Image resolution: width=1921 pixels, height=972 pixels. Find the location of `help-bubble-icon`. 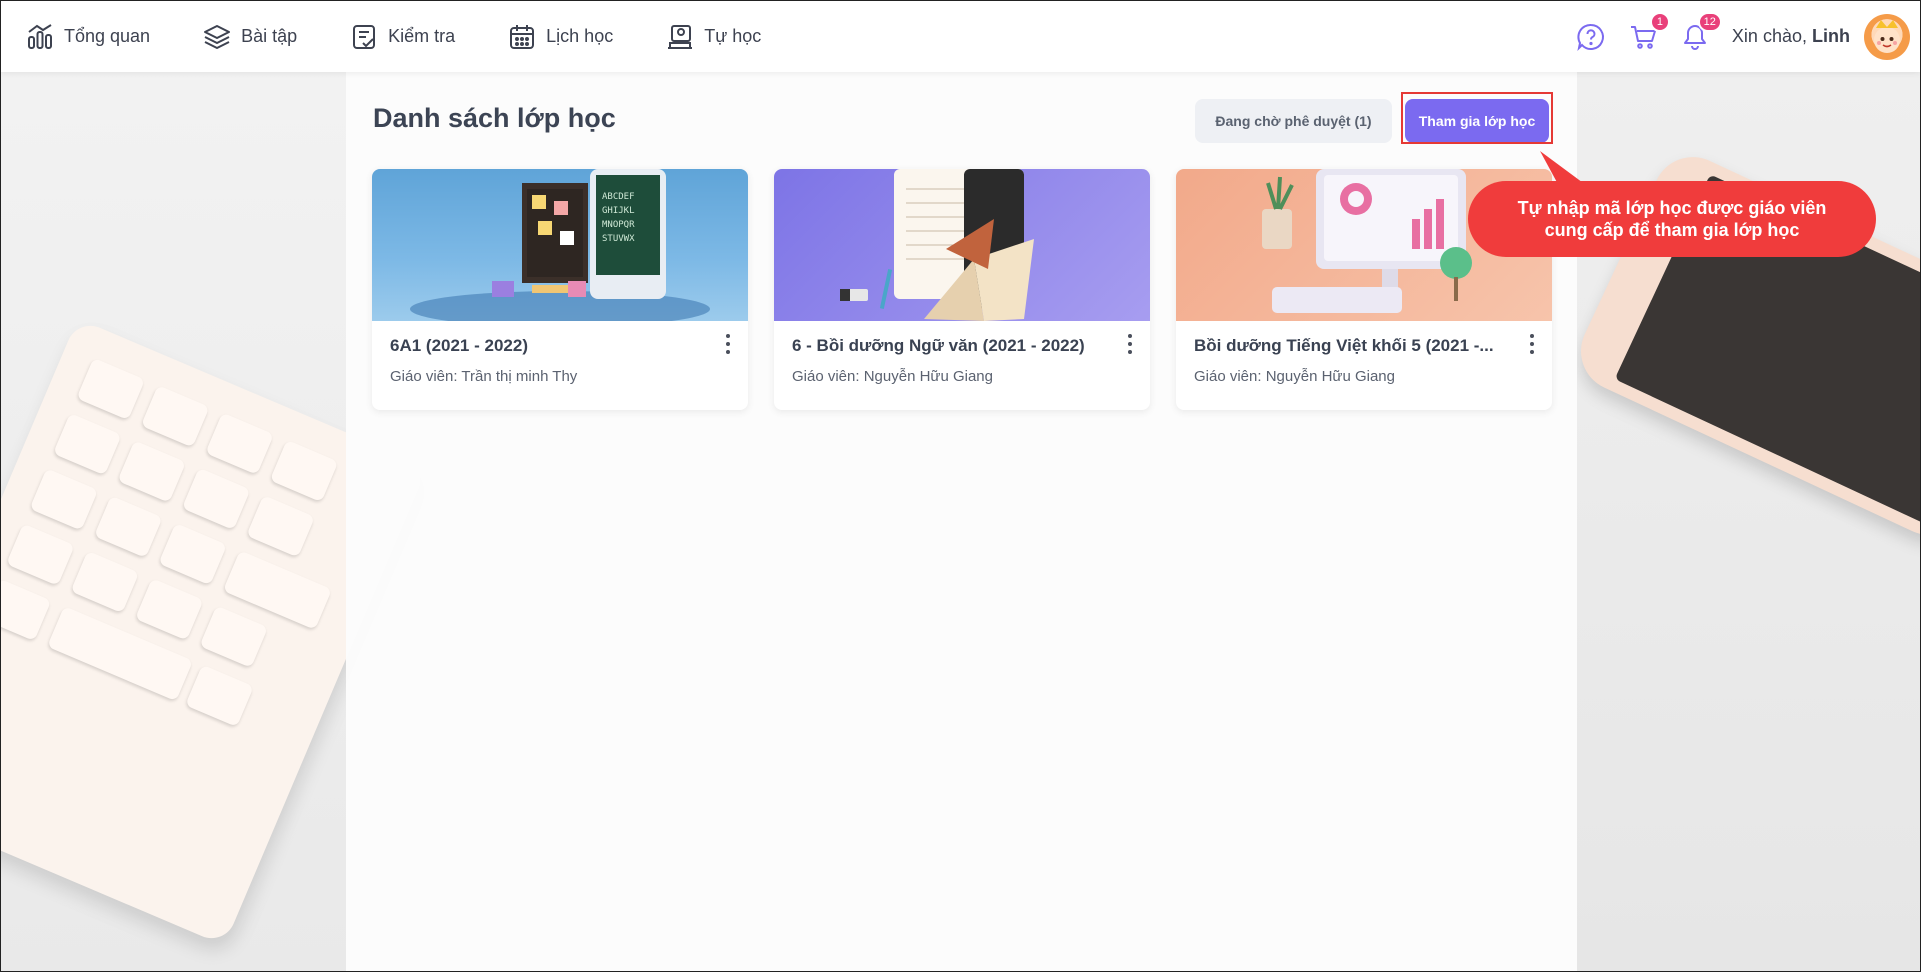

help-bubble-icon is located at coordinates (1590, 37).